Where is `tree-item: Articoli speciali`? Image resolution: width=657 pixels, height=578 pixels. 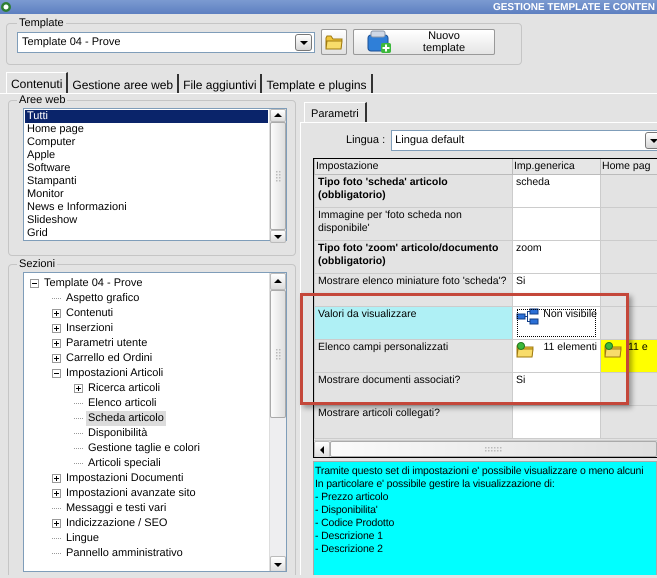 tree-item: Articoli speciali is located at coordinates (124, 463).